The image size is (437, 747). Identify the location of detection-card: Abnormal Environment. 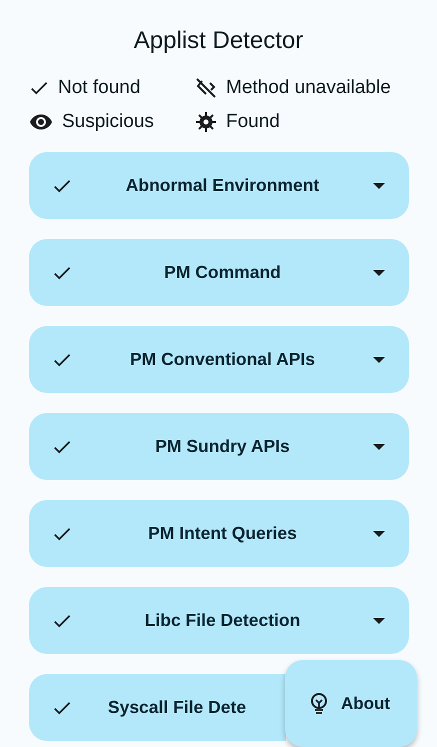
(218, 185).